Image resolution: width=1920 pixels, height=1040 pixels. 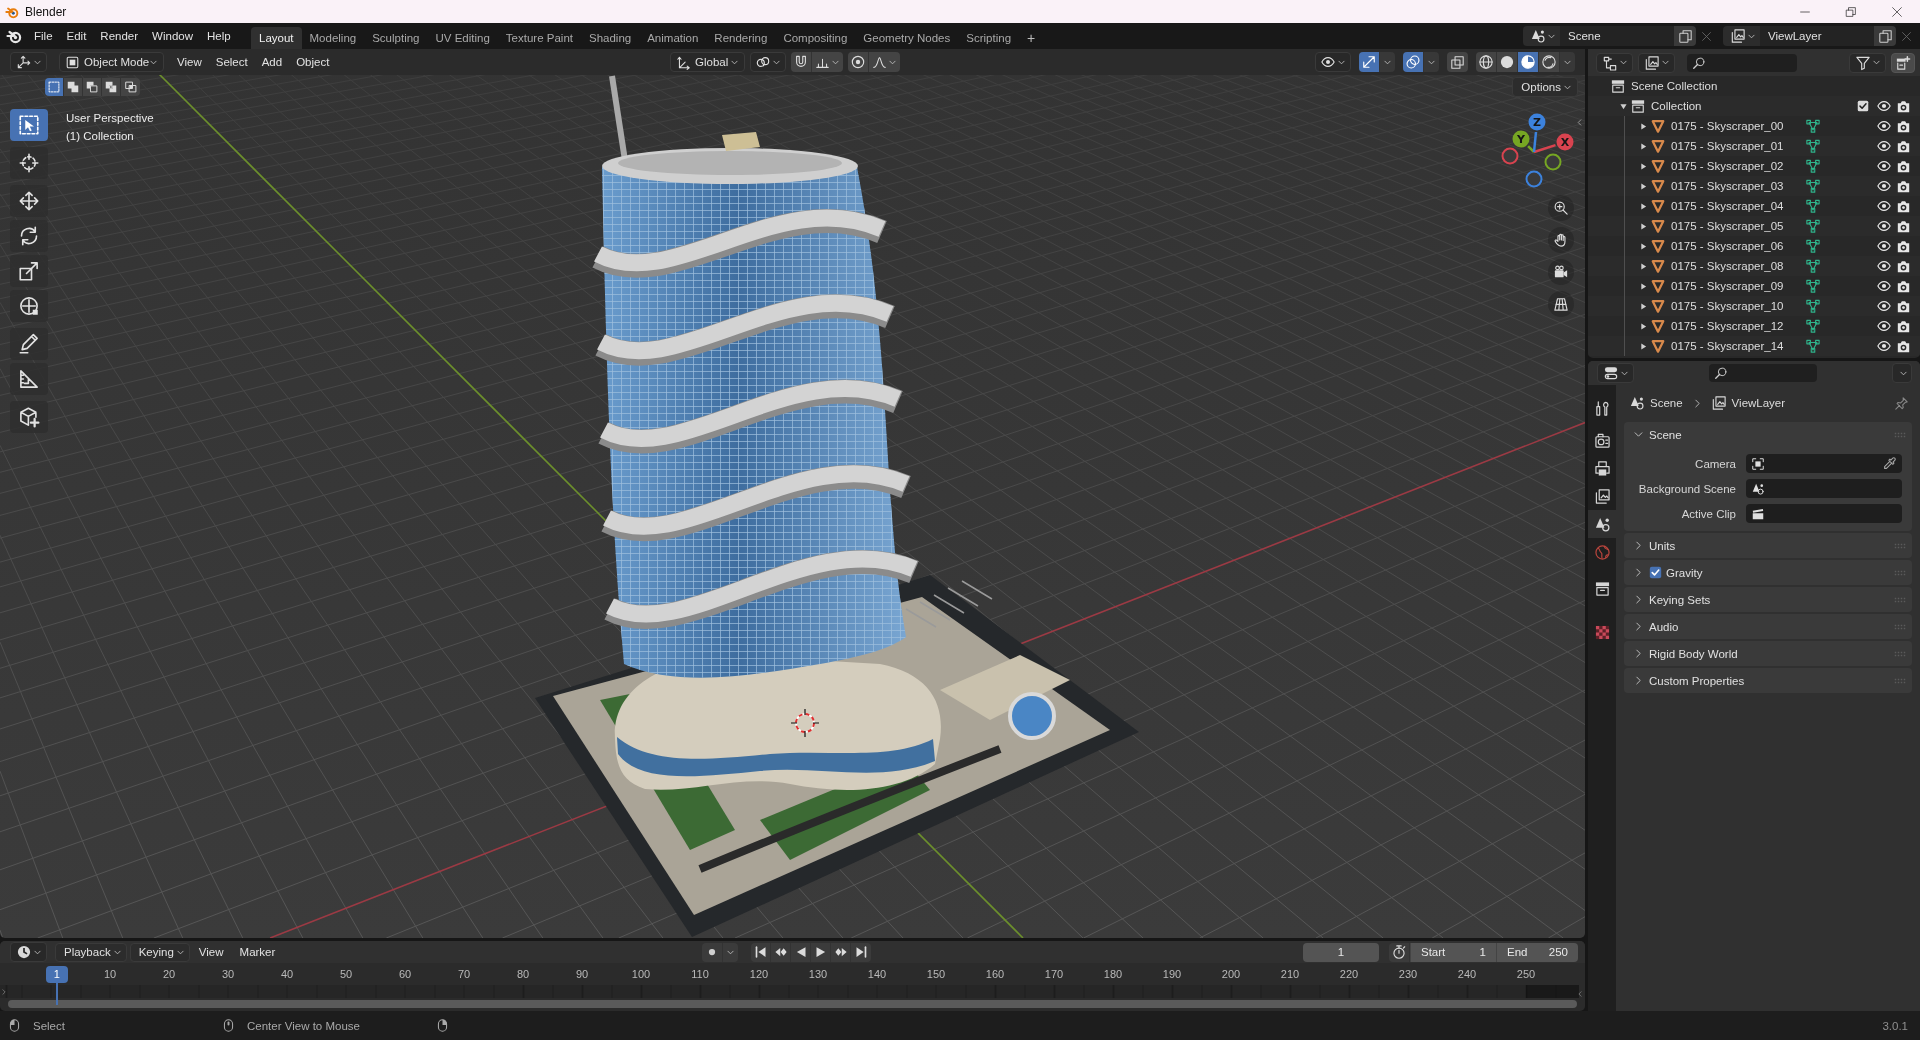 I want to click on outliner-item: 0175 - Skyscraper_12, so click(x=1727, y=326).